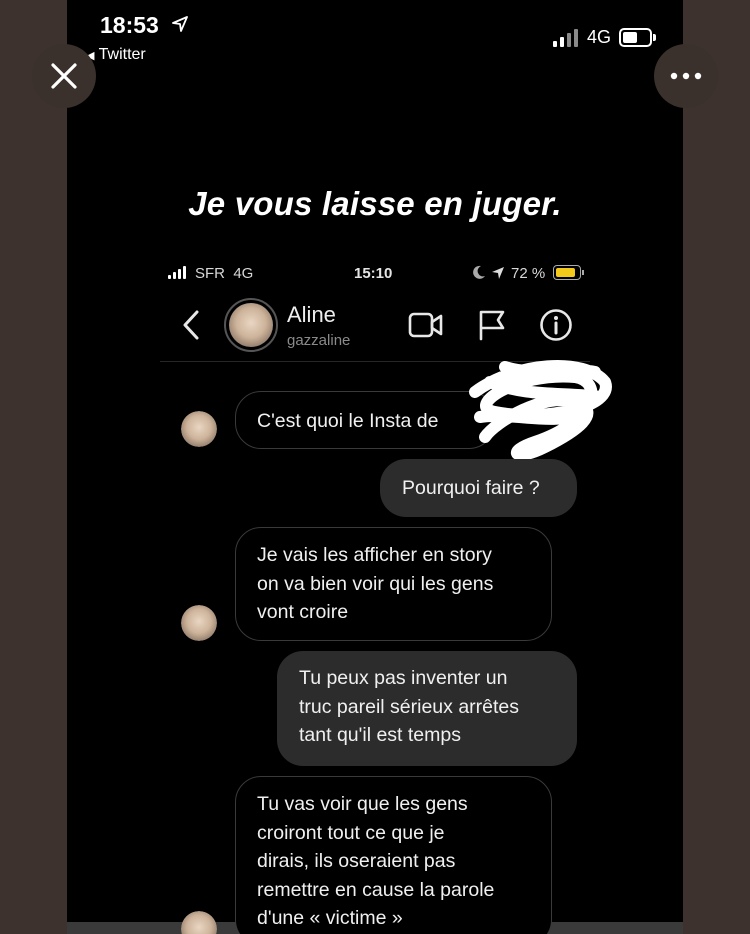  Describe the element at coordinates (498, 273) in the screenshot. I see `inner-location-icon` at that location.